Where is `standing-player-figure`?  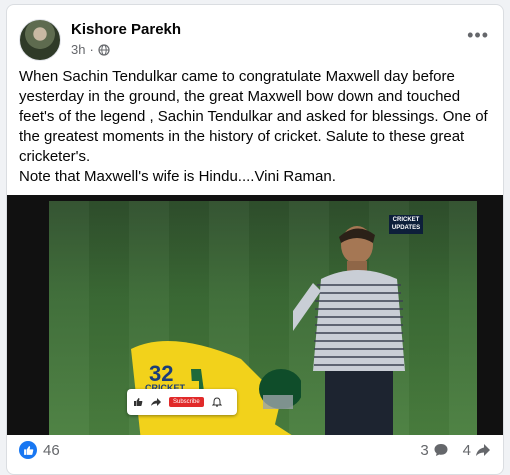 standing-player-figure is located at coordinates (349, 330).